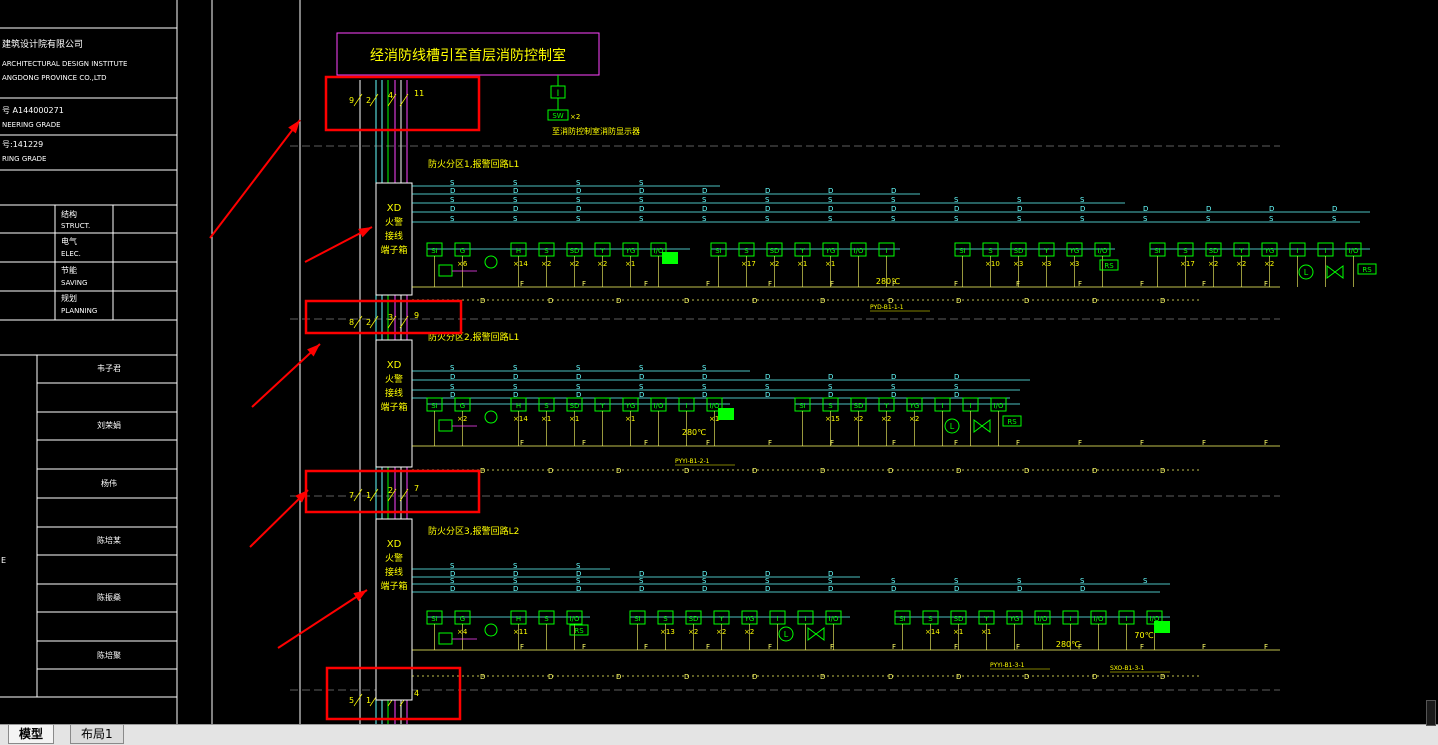  What do you see at coordinates (351, 100) in the screenshot?
I see `riser-count: 9` at bounding box center [351, 100].